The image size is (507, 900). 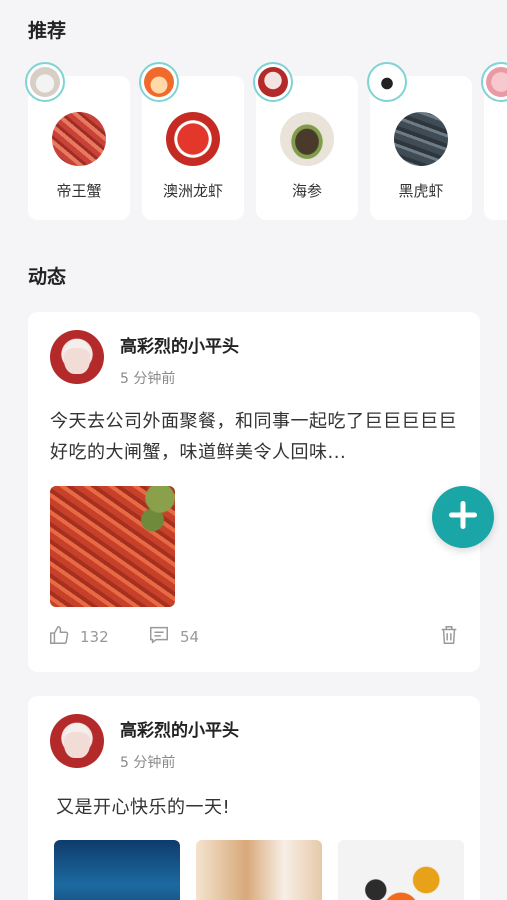 What do you see at coordinates (192, 191) in the screenshot?
I see `recommend-item-label: 澳洲龙虾` at bounding box center [192, 191].